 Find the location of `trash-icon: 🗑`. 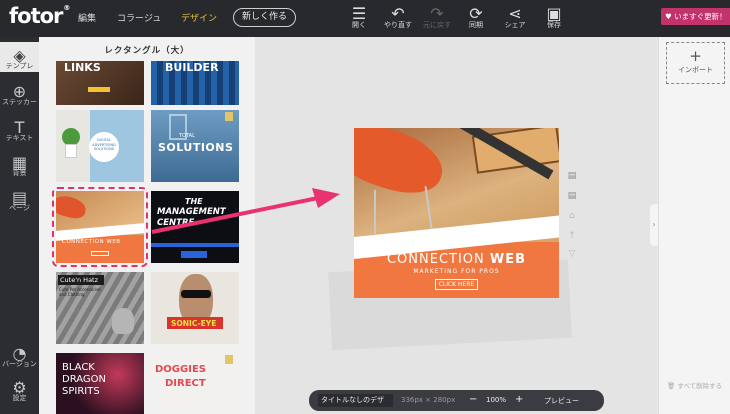

trash-icon: 🗑 is located at coordinates (671, 386).